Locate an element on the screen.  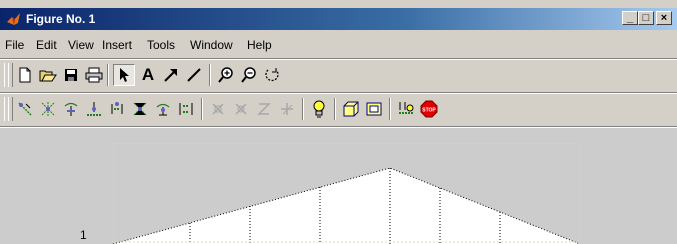
light-bulb-icon is located at coordinates (319, 109).